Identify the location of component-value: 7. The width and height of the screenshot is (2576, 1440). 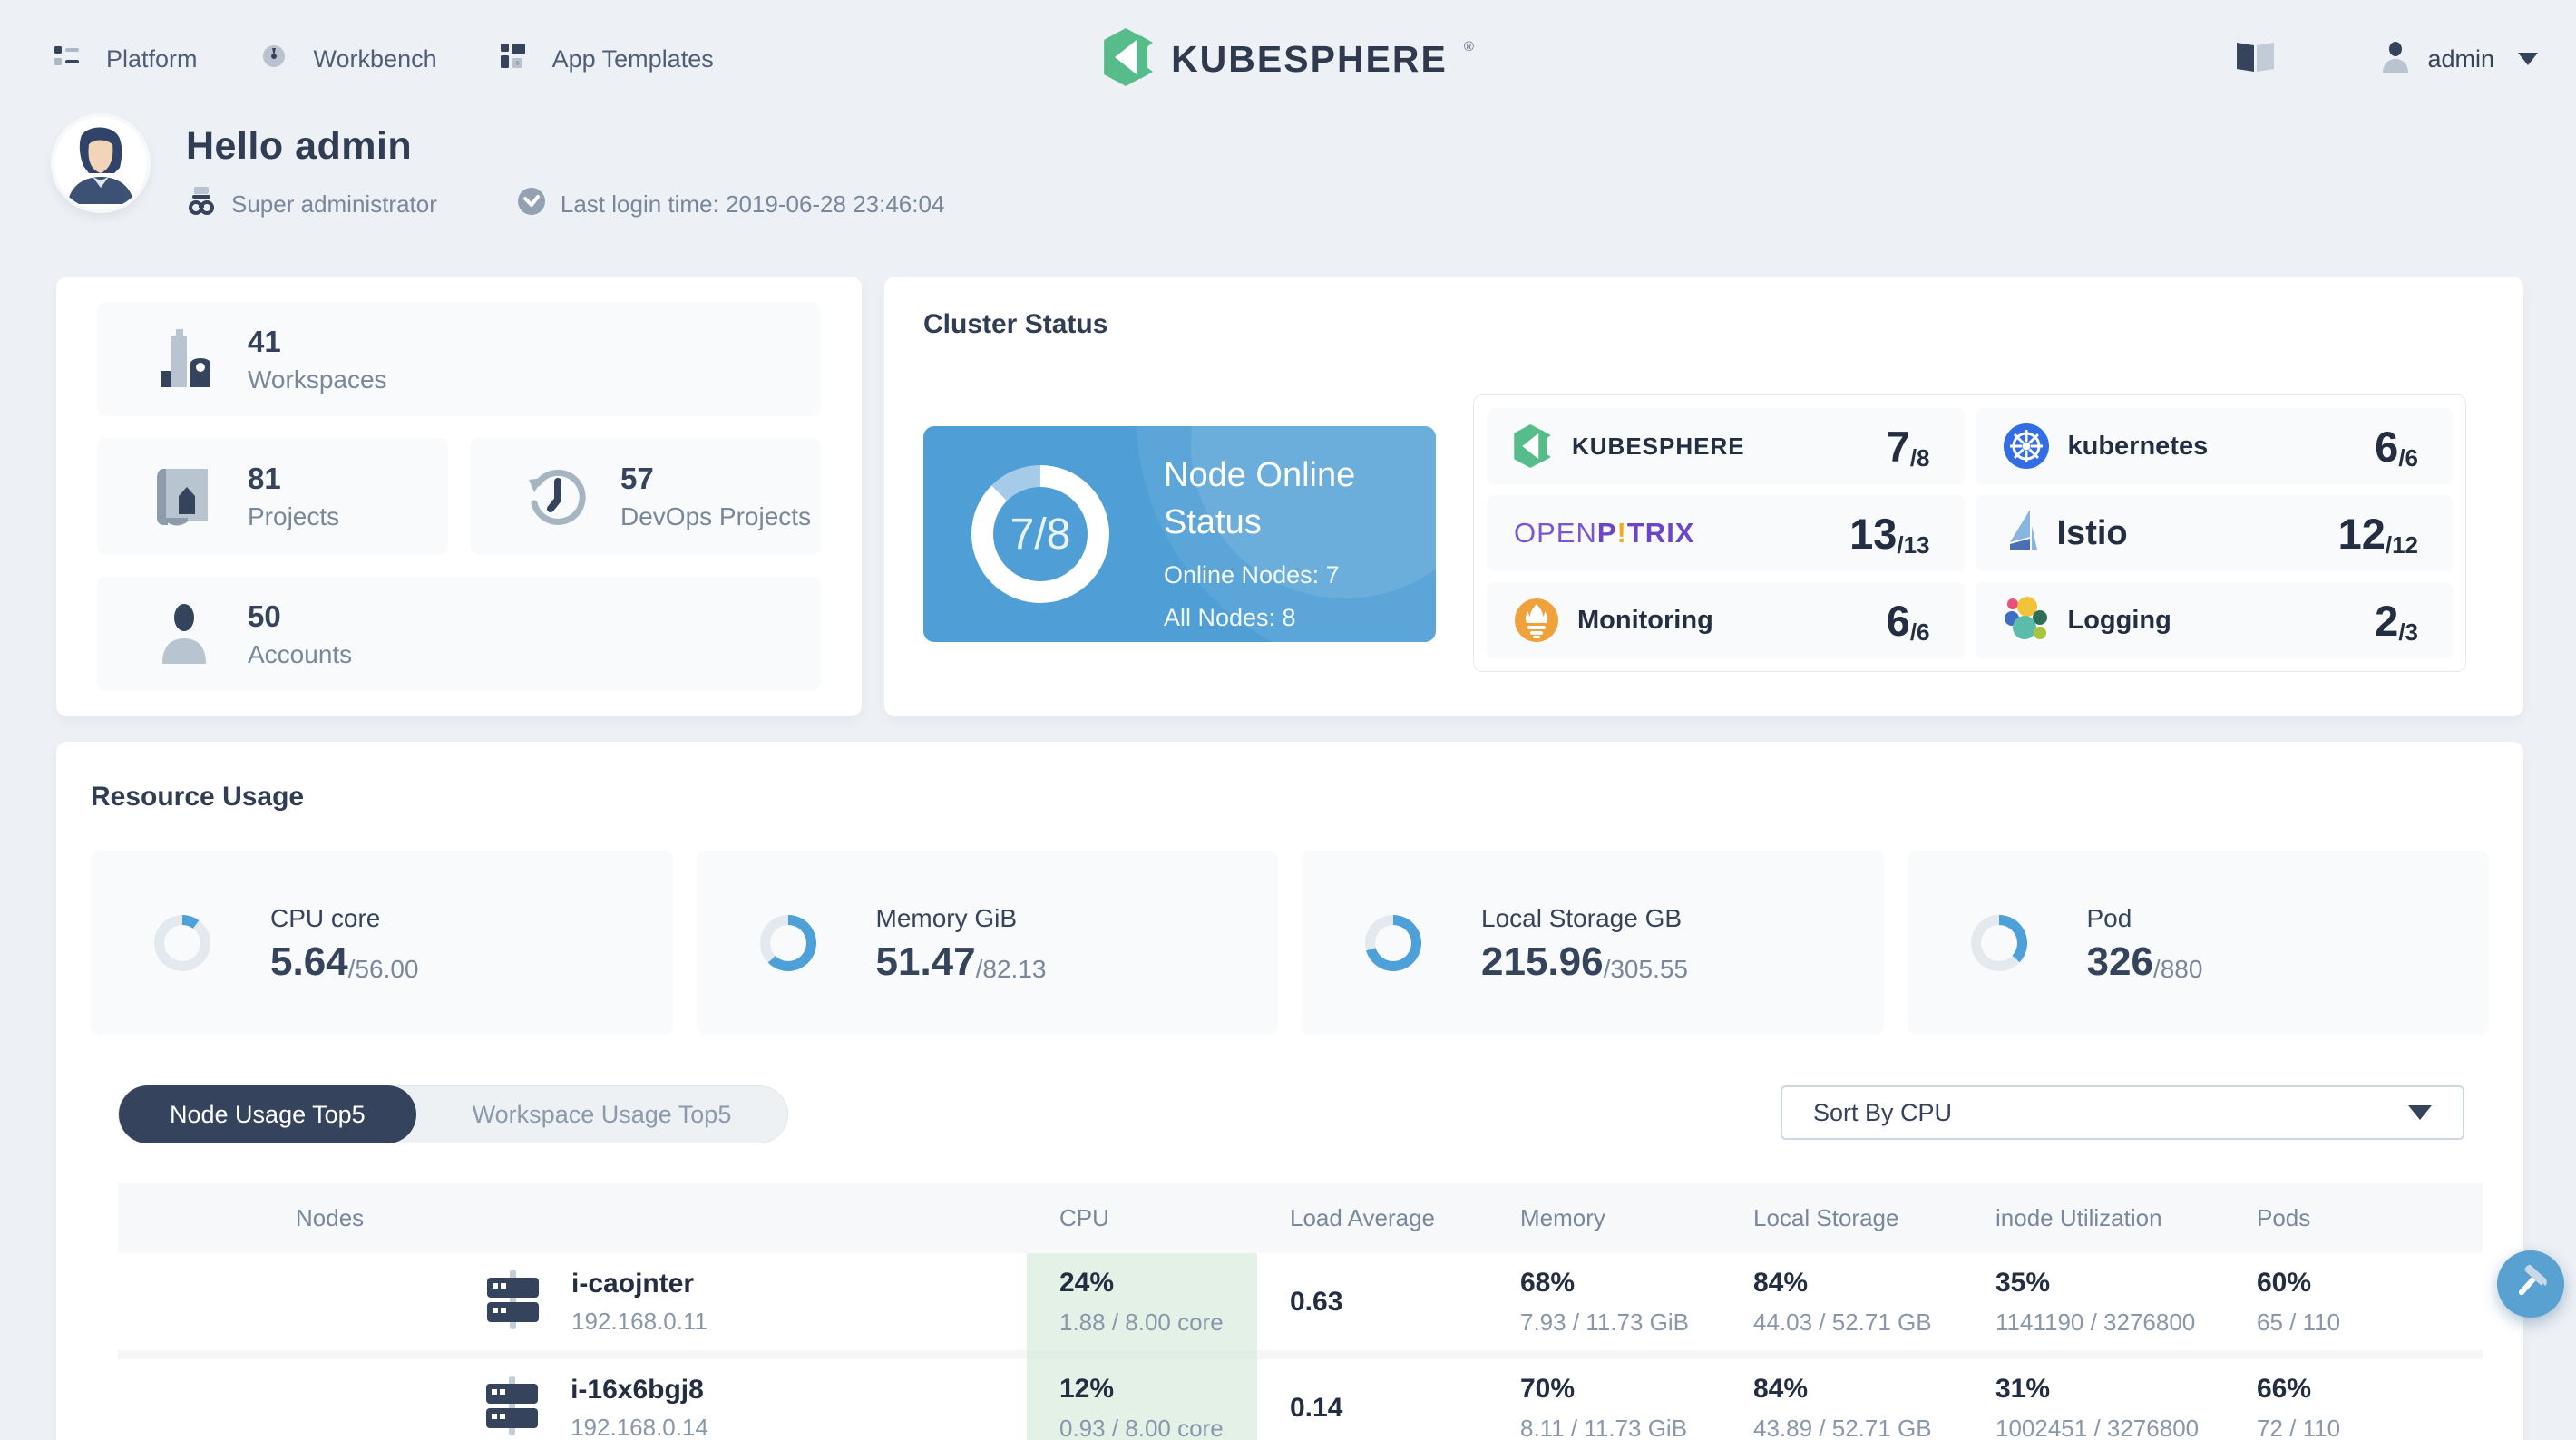
(1898, 447).